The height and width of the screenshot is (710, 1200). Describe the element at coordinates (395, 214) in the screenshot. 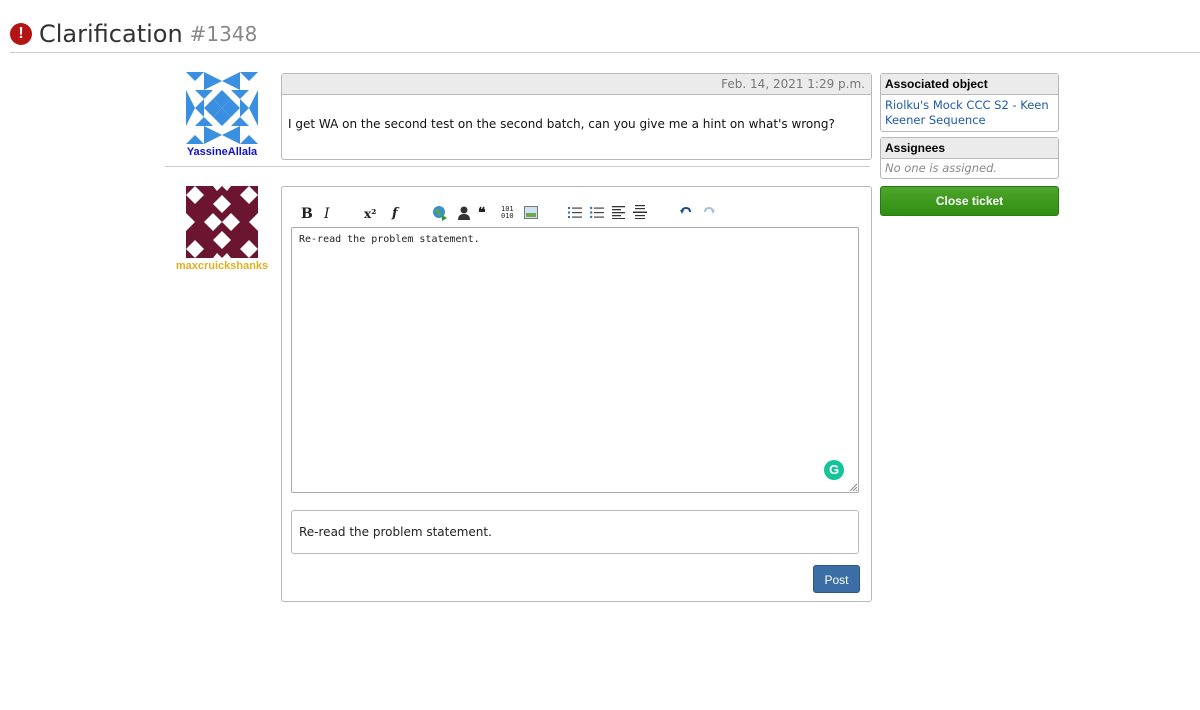

I see `function-button: f` at that location.